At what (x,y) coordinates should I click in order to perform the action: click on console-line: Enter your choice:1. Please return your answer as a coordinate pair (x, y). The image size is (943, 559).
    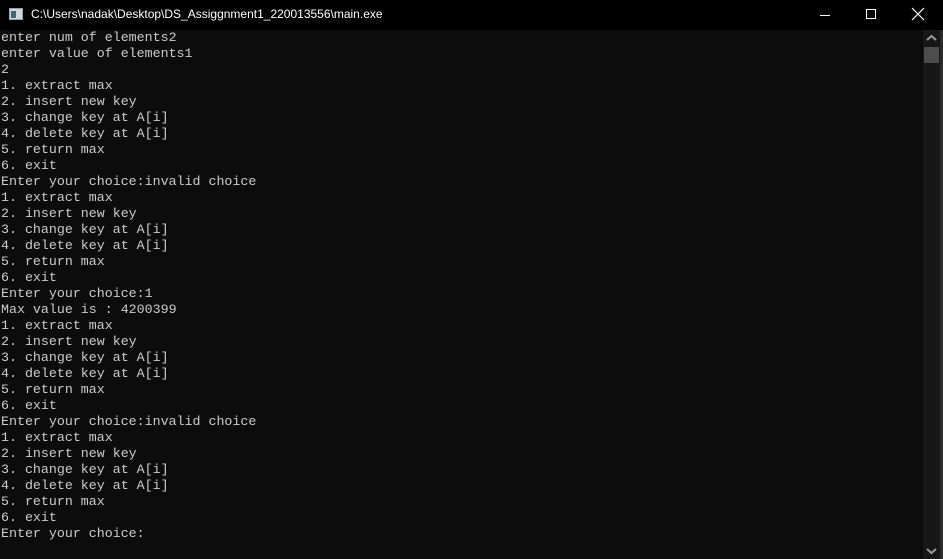
    Looking at the image, I should click on (77, 293).